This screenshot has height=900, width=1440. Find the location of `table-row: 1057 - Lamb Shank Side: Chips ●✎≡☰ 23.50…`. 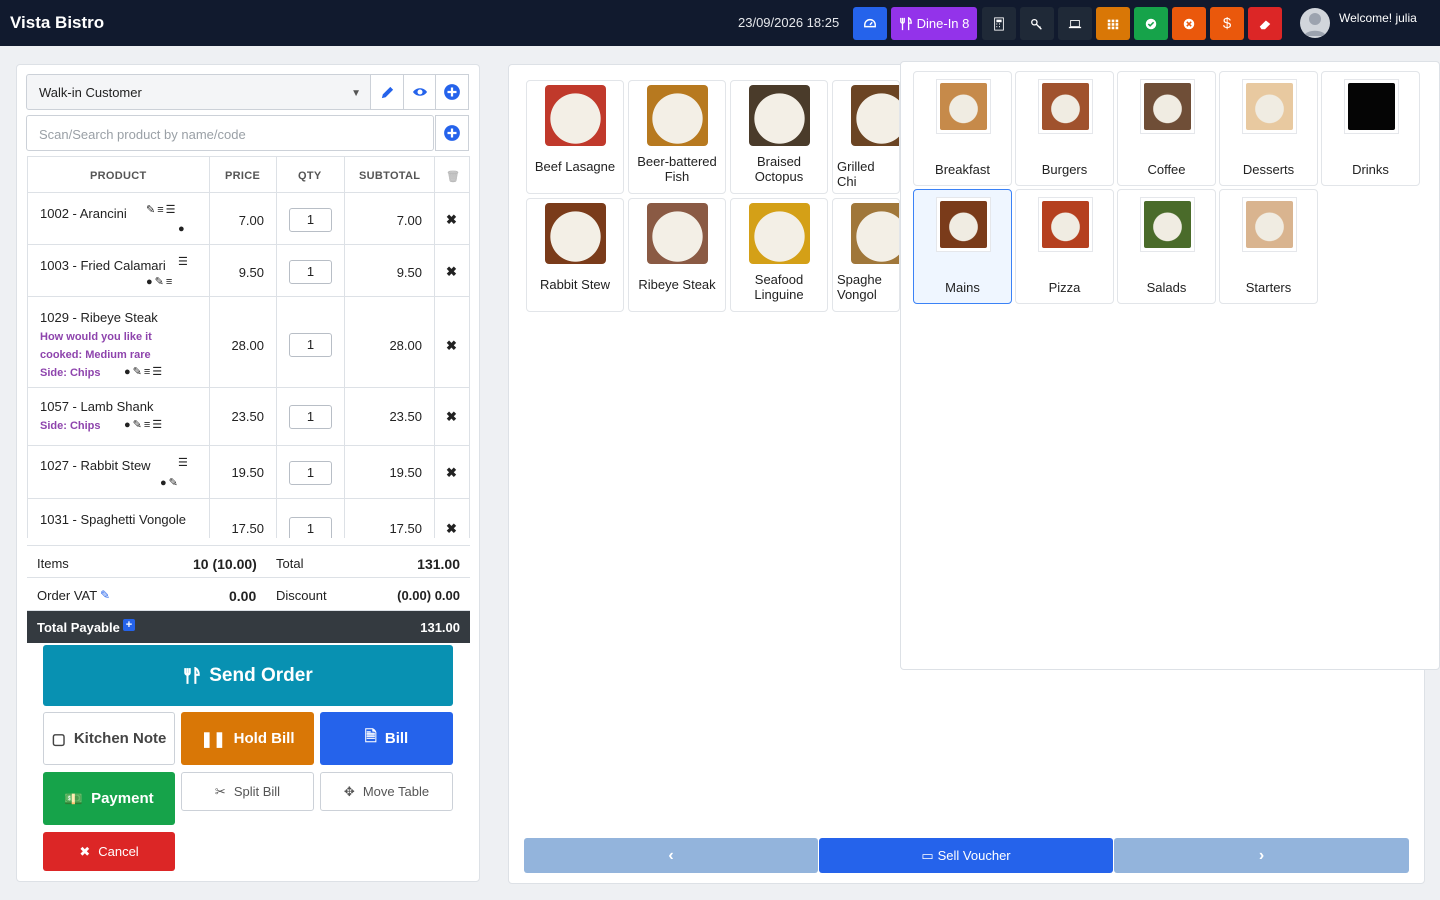

table-row: 1057 - Lamb Shank Side: Chips ●✎≡☰ 23.50… is located at coordinates (248, 417).